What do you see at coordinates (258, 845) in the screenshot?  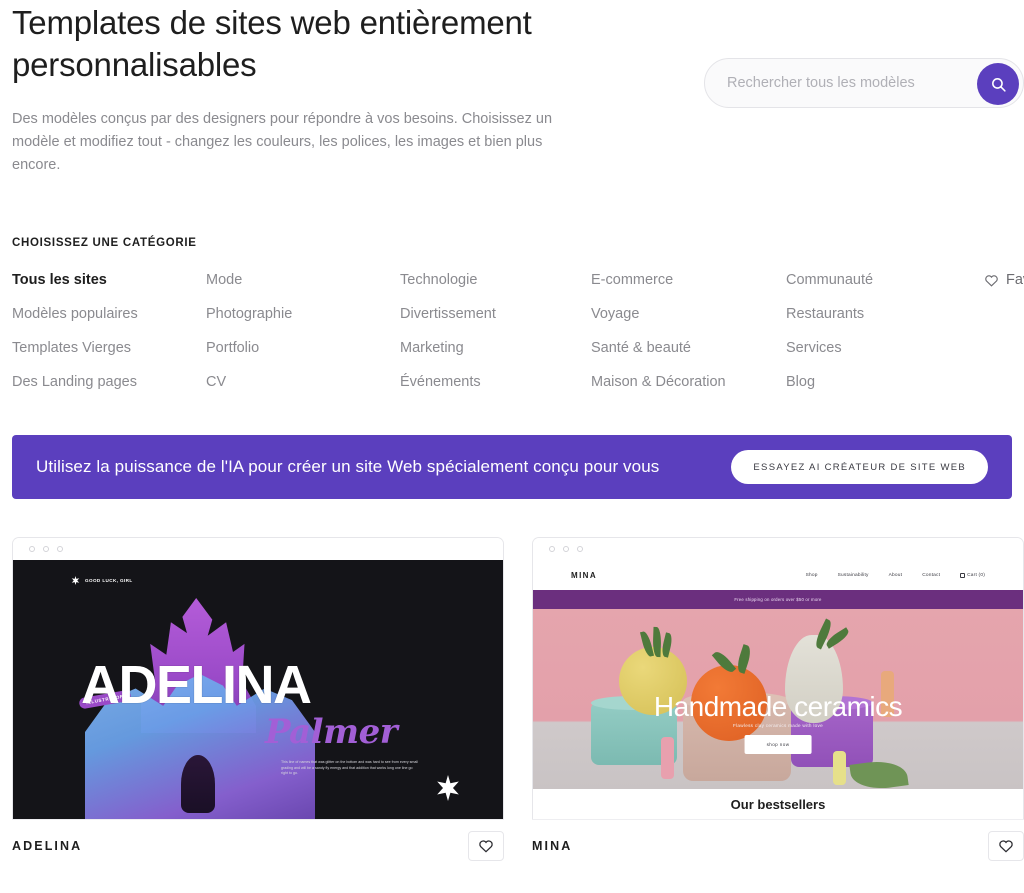 I see `template-footer: ADELINA` at bounding box center [258, 845].